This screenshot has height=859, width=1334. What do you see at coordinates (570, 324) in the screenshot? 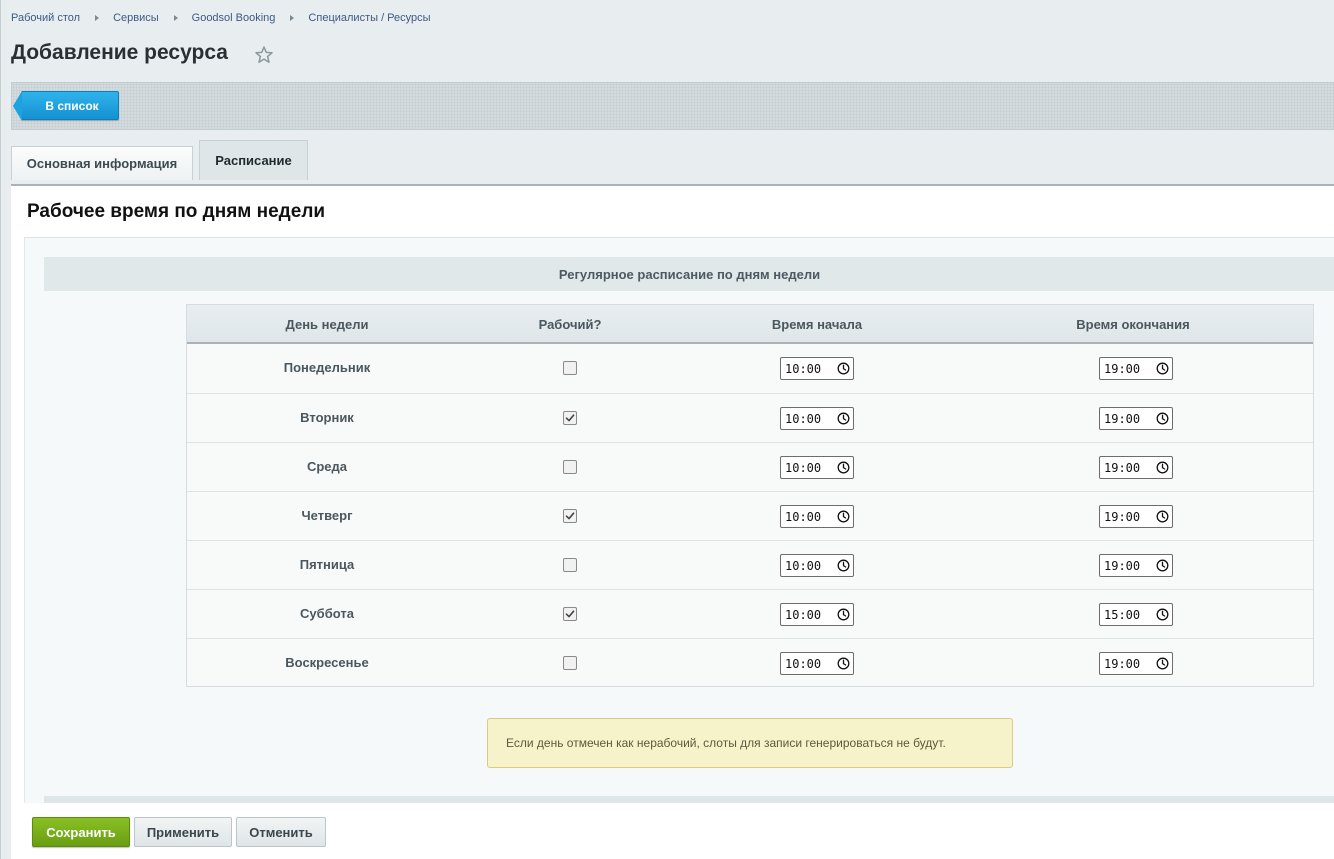
I see `column-header-working: Рабочий?` at bounding box center [570, 324].